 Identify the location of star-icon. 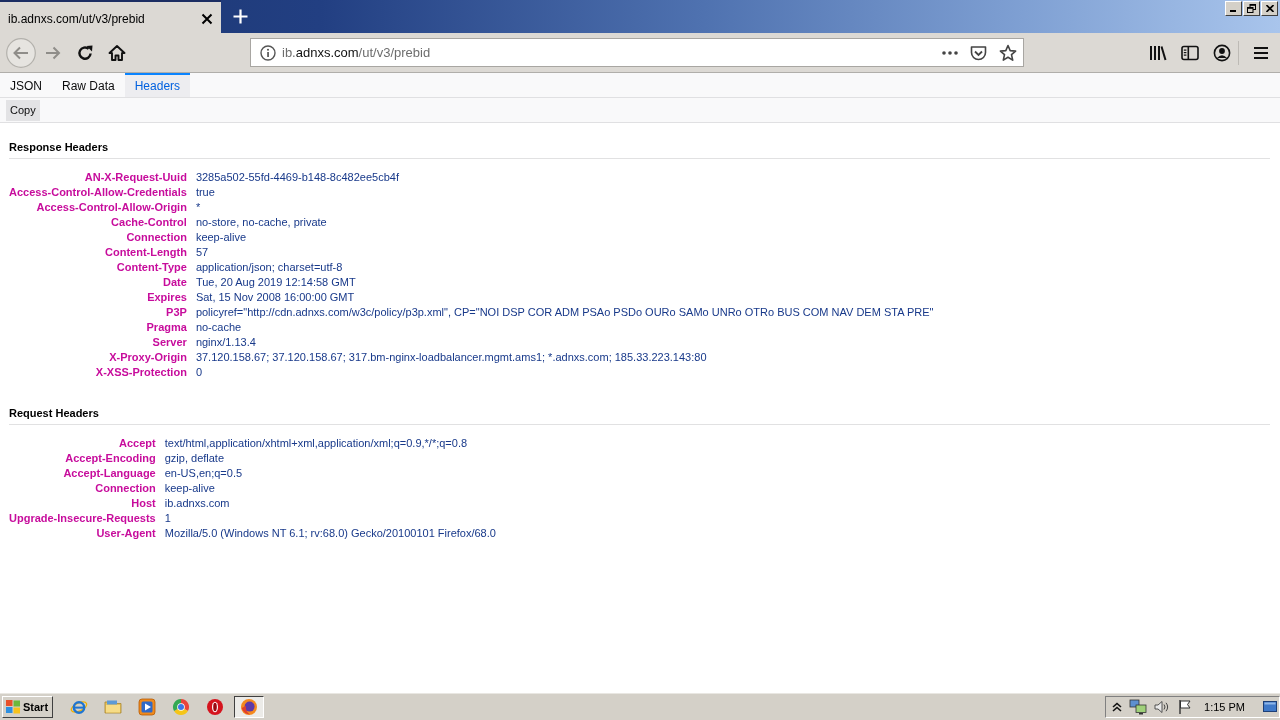
(1008, 52).